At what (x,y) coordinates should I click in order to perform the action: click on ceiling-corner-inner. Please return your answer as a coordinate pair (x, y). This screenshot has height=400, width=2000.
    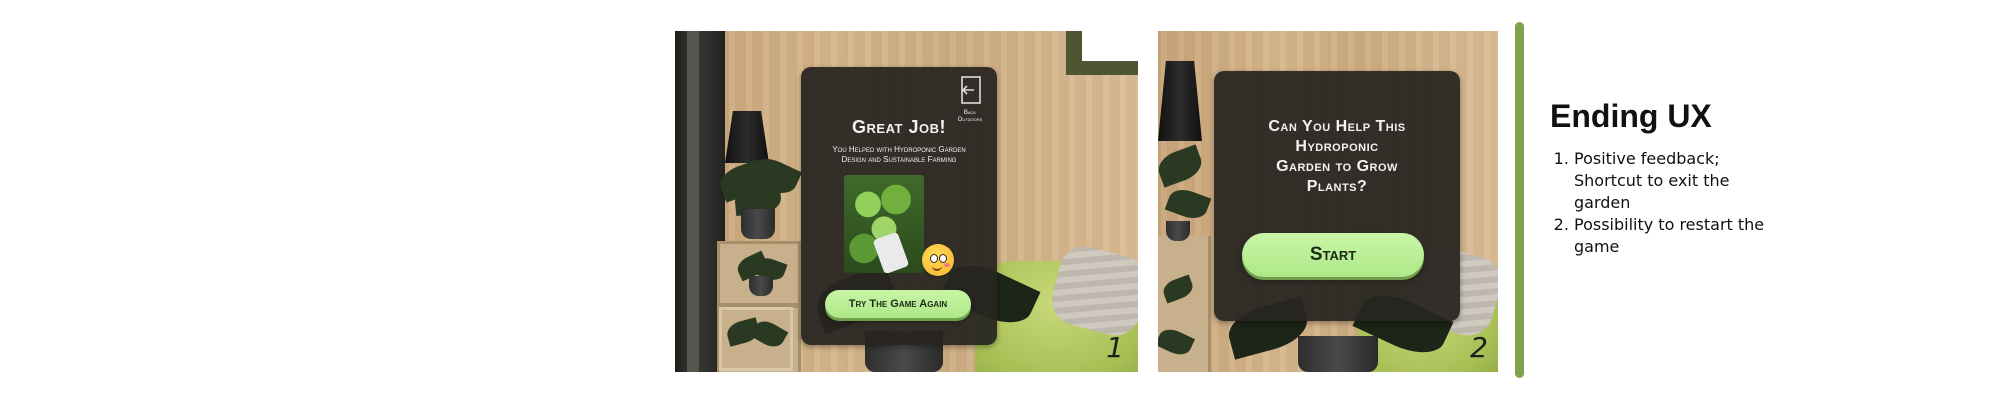
    Looking at the image, I should click on (1110, 46).